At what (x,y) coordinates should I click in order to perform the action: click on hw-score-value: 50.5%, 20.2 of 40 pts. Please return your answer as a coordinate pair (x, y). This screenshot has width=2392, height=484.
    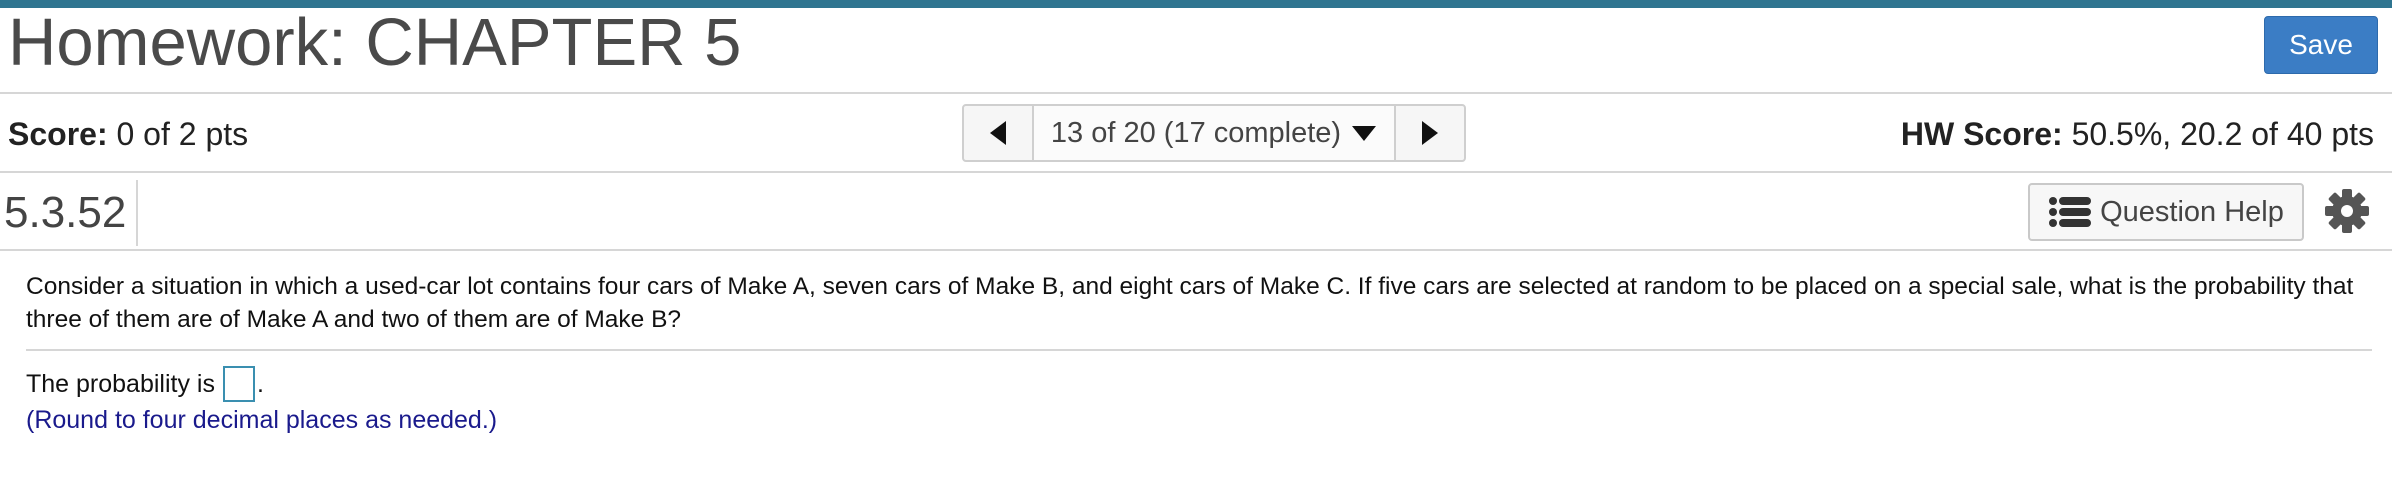
    Looking at the image, I should click on (2222, 134).